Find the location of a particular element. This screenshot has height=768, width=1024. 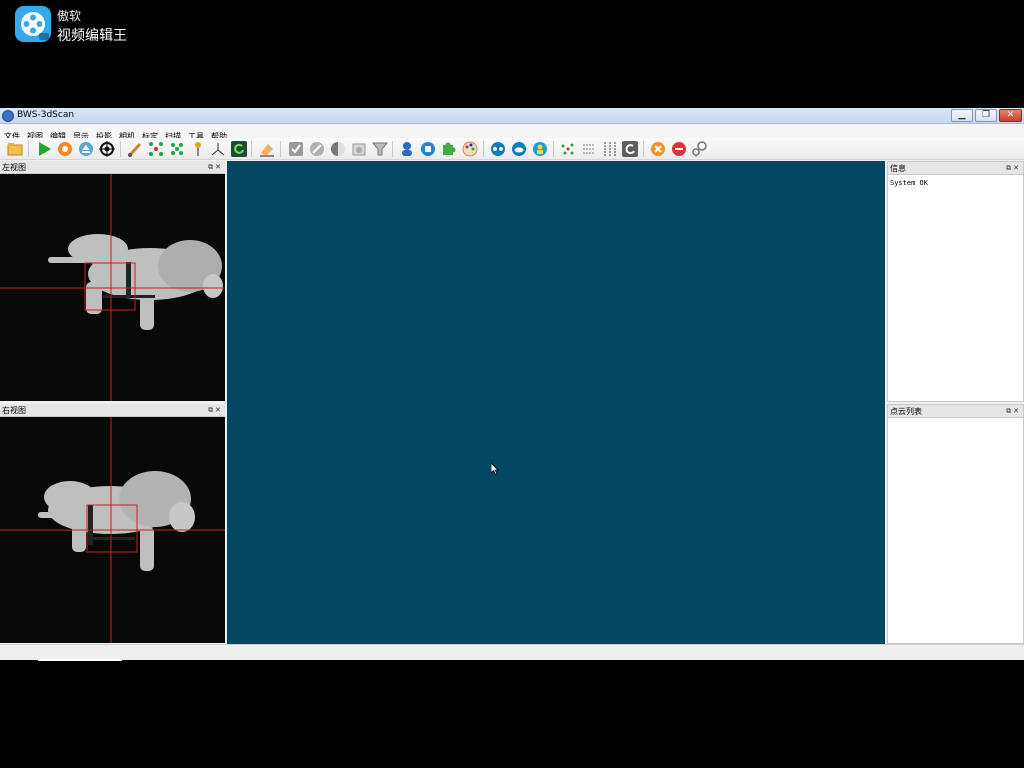

stop-red-icon is located at coordinates (679, 149).